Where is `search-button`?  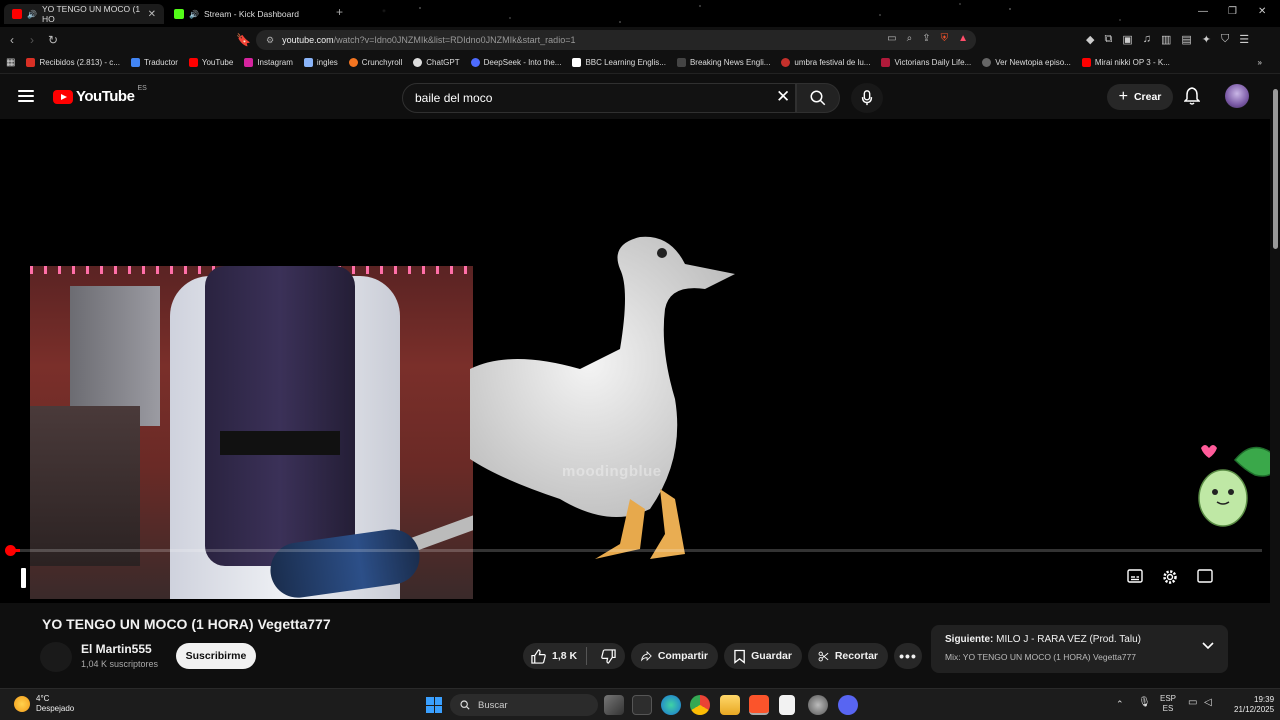 search-button is located at coordinates (818, 98).